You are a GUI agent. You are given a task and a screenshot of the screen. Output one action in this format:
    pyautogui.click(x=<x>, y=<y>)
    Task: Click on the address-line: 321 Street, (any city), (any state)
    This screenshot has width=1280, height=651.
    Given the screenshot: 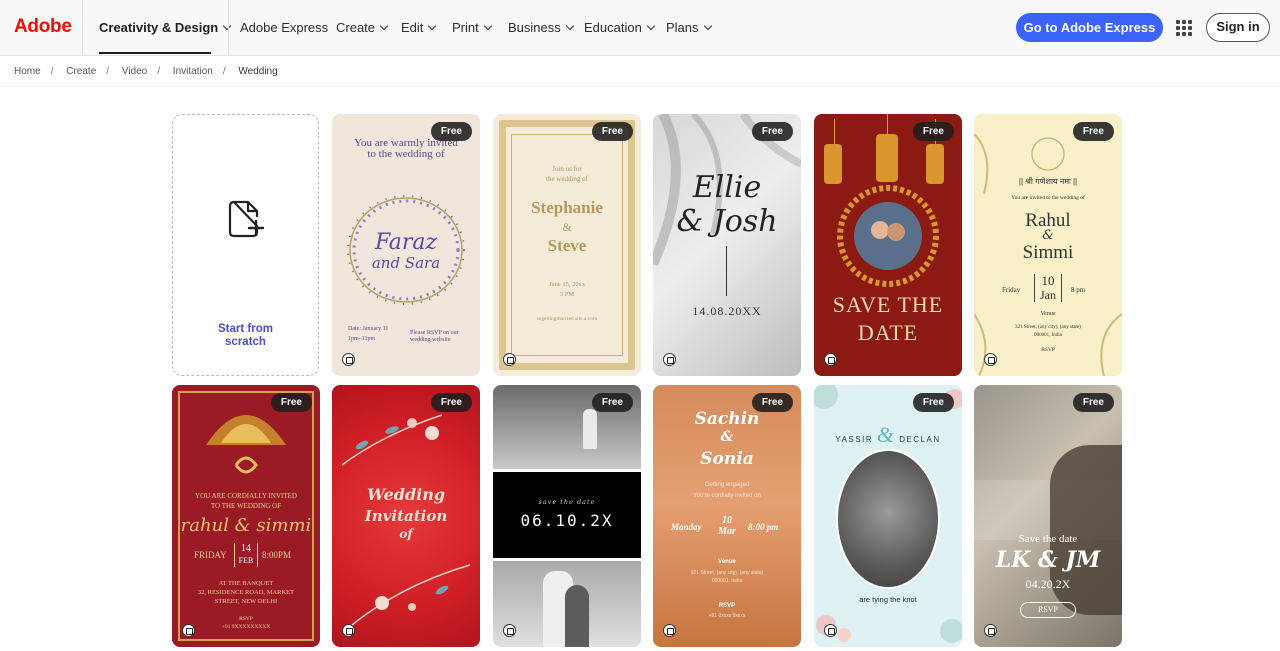 What is the action you would take?
    pyautogui.click(x=727, y=573)
    